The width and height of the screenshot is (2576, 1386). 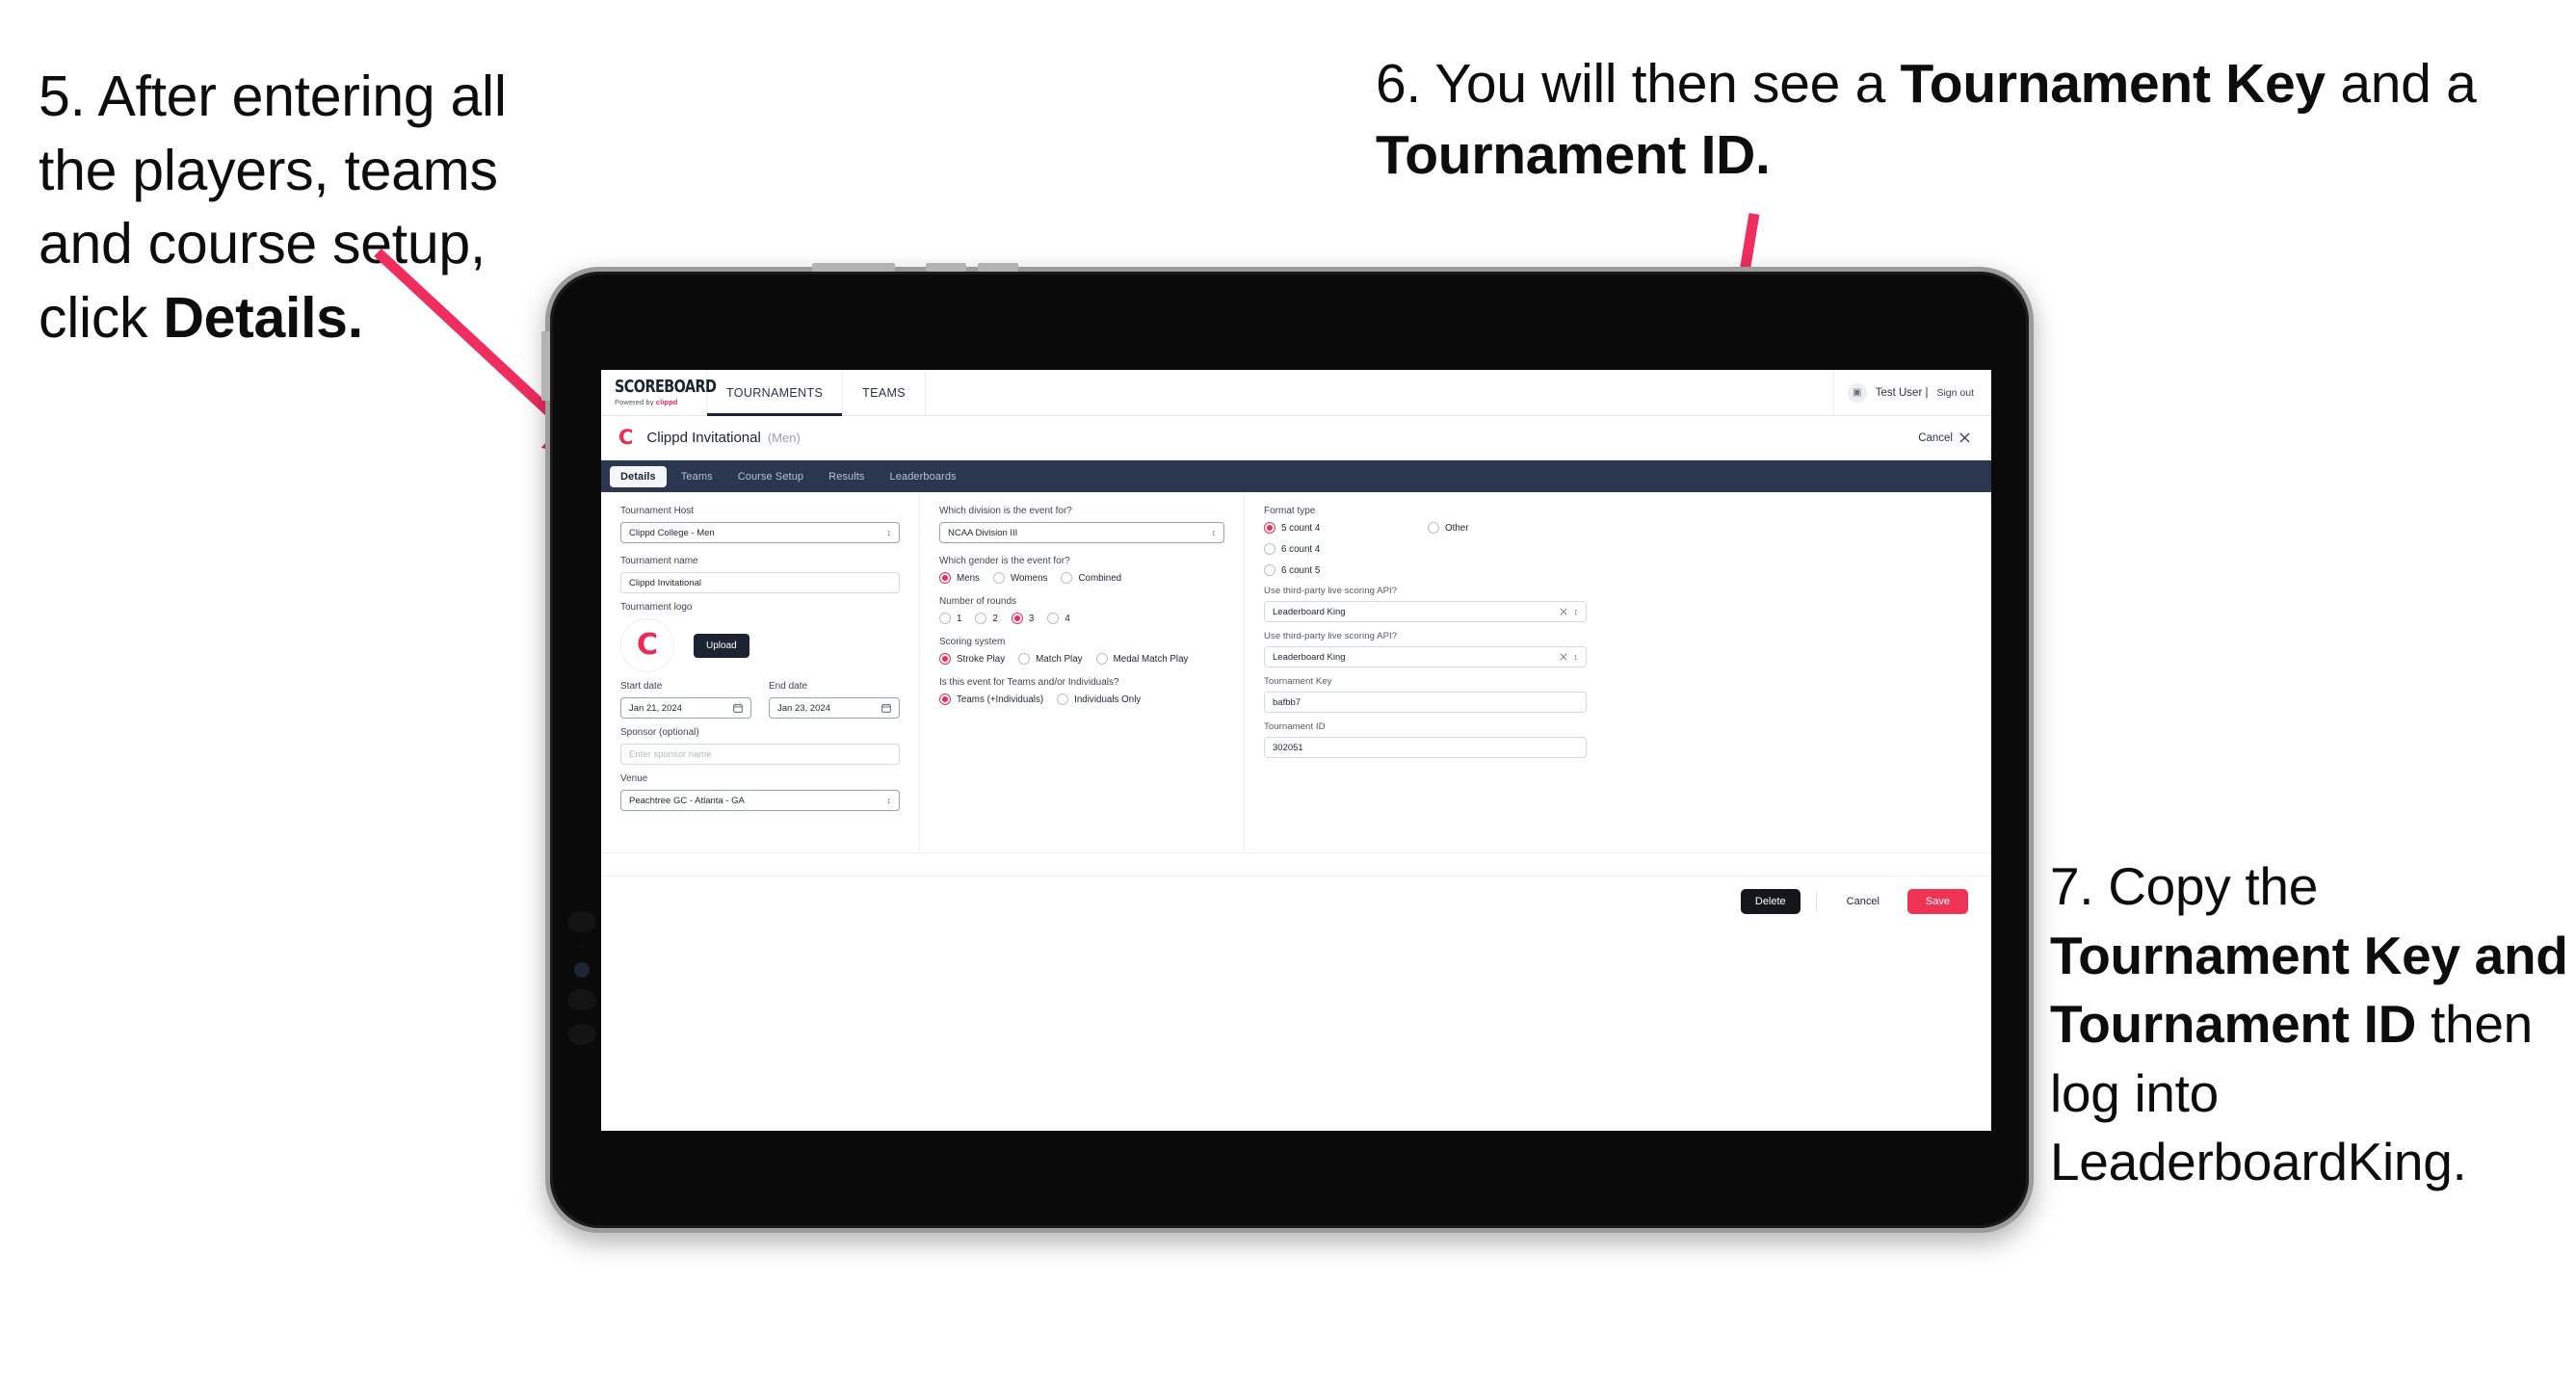 What do you see at coordinates (1857, 392) in the screenshot?
I see `user-avatar-icon: ▣` at bounding box center [1857, 392].